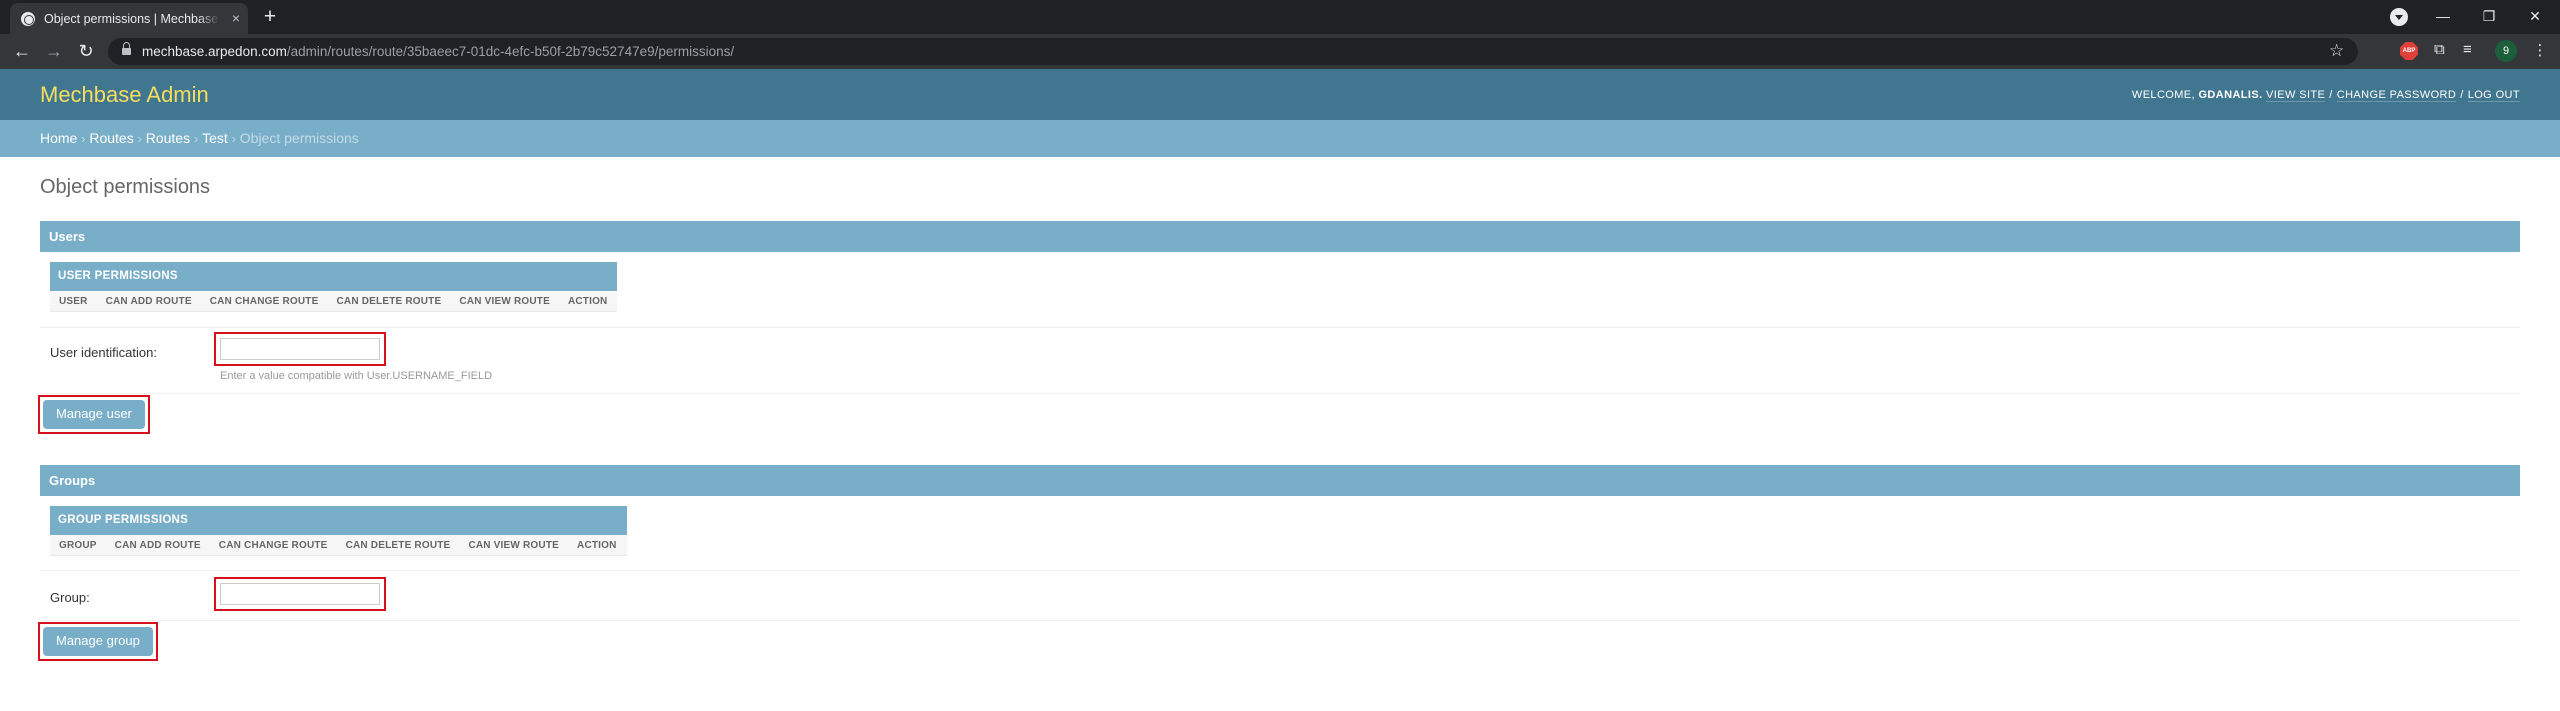  What do you see at coordinates (70, 597) in the screenshot?
I see `group-label: Group:` at bounding box center [70, 597].